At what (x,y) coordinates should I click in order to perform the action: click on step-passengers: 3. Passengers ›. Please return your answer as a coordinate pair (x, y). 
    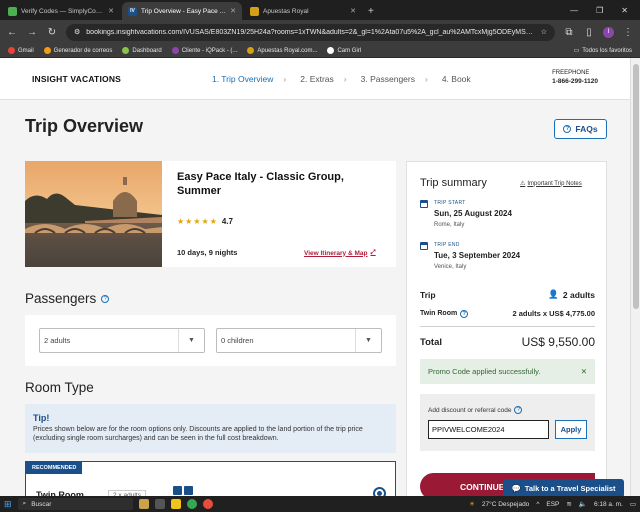
    Looking at the image, I should click on (394, 79).